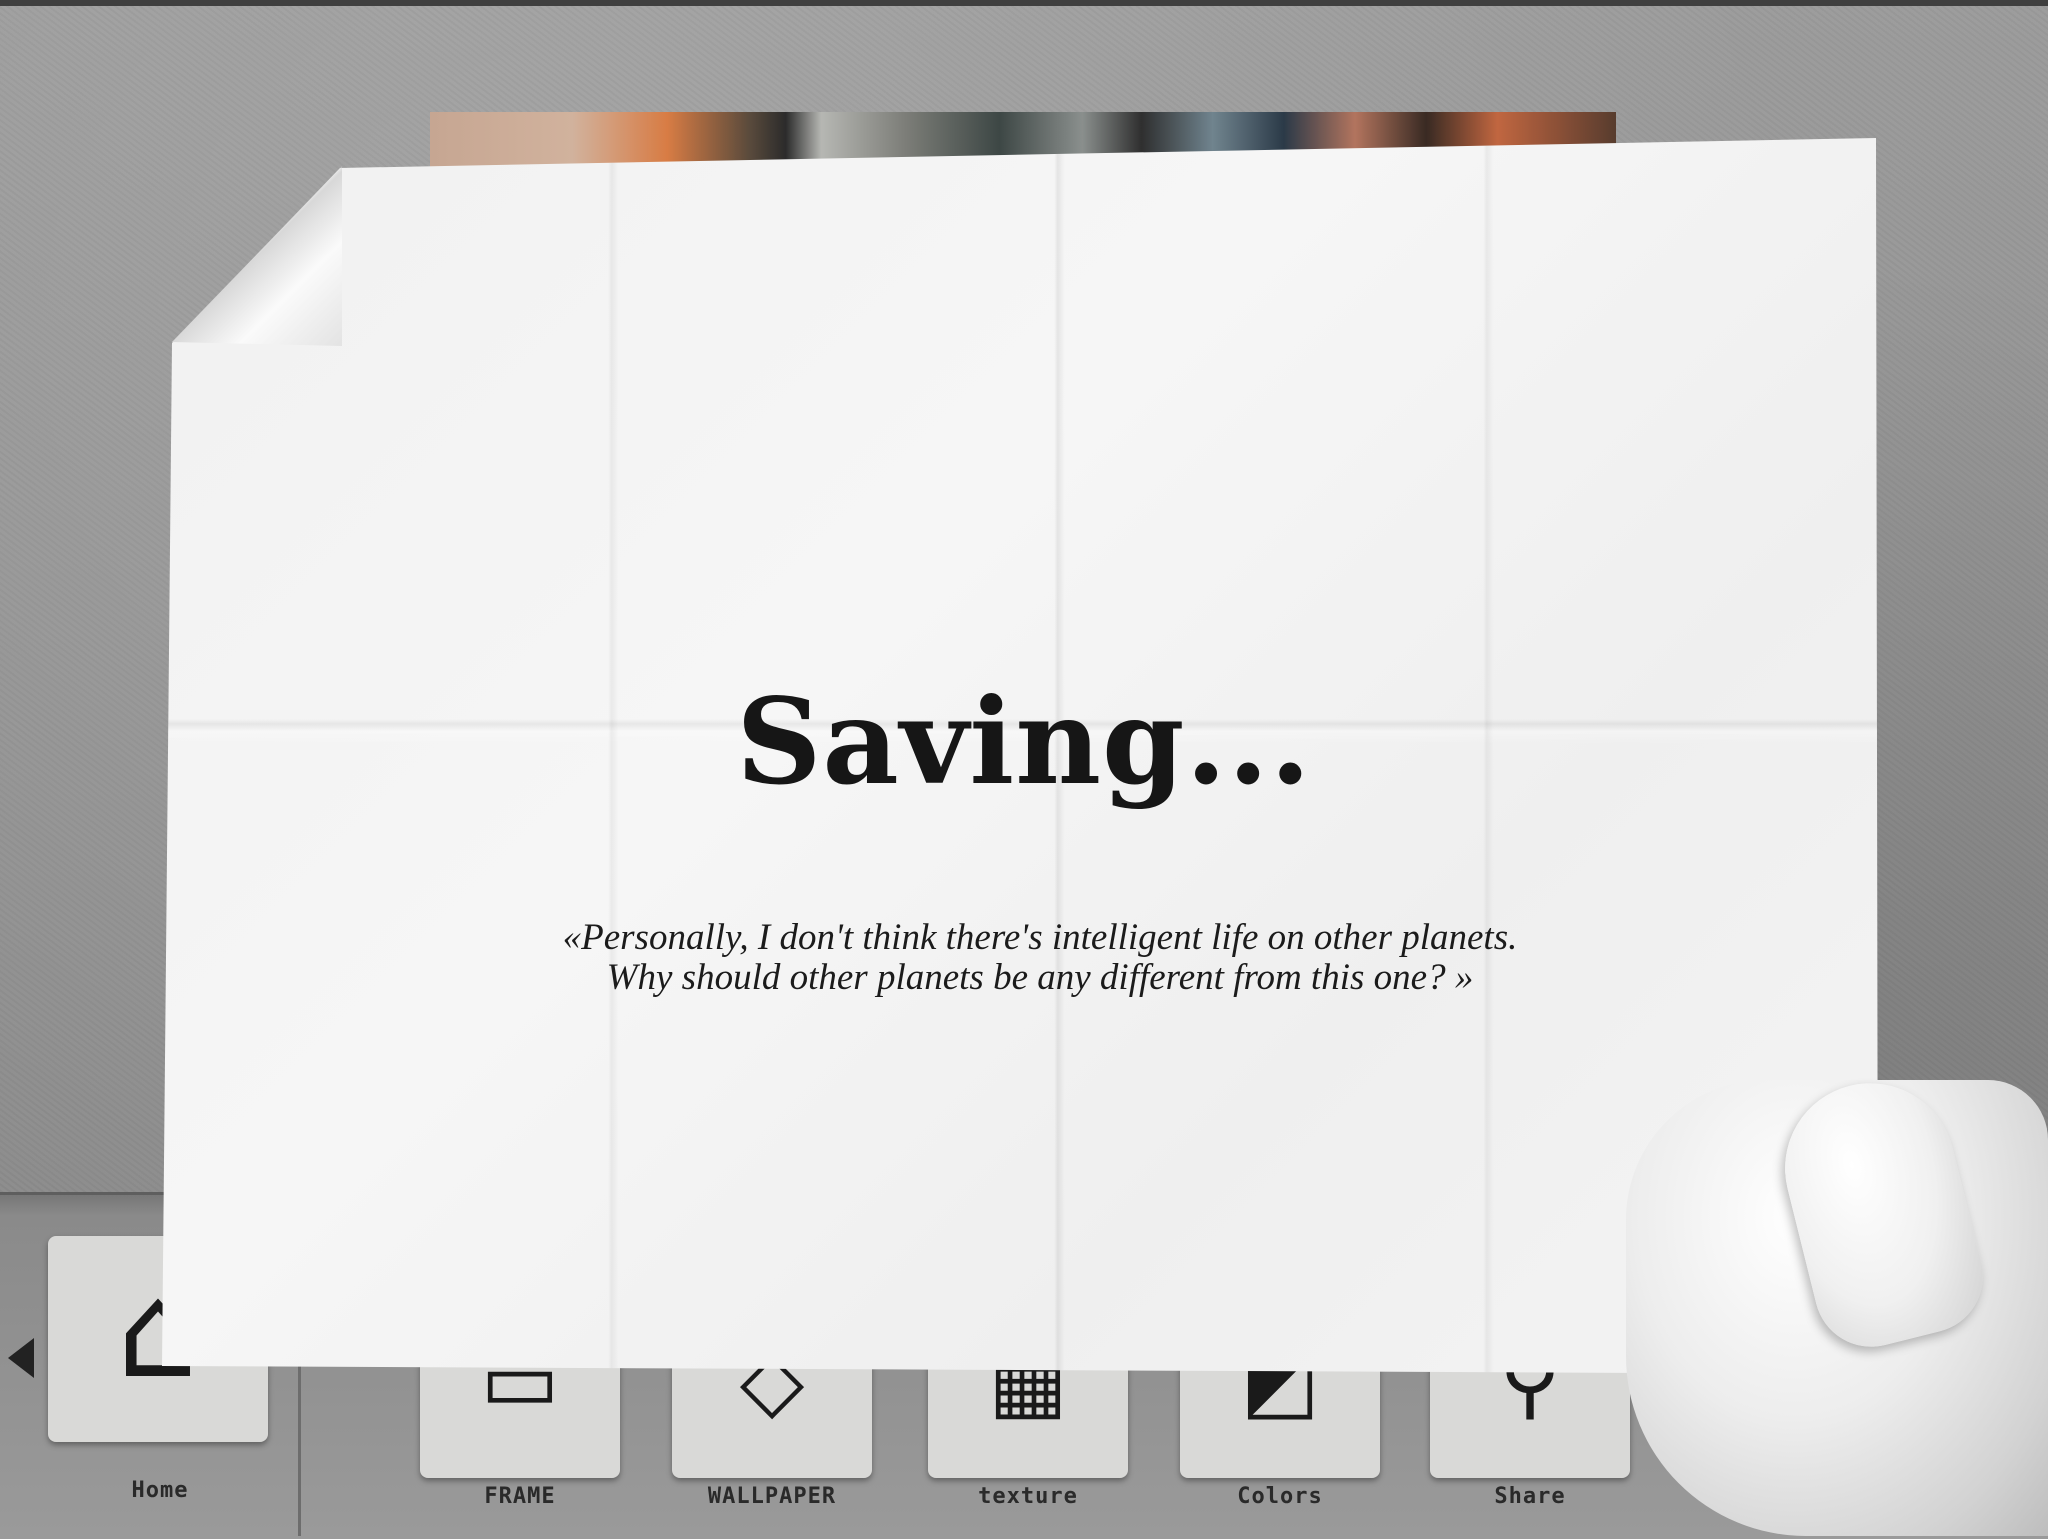 Image resolution: width=2048 pixels, height=1539 pixels. I want to click on wallpaper-label: WALLPAPER, so click(772, 1496).